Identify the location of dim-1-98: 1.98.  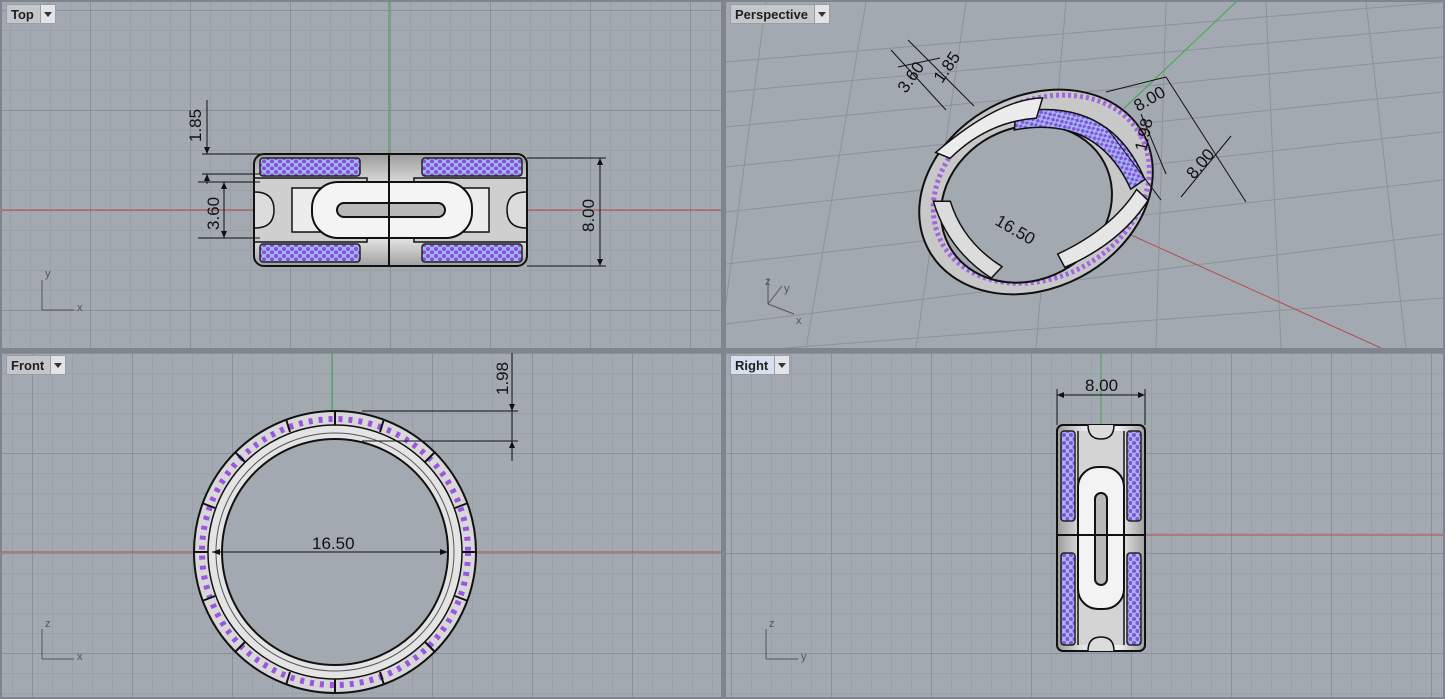
(502, 378).